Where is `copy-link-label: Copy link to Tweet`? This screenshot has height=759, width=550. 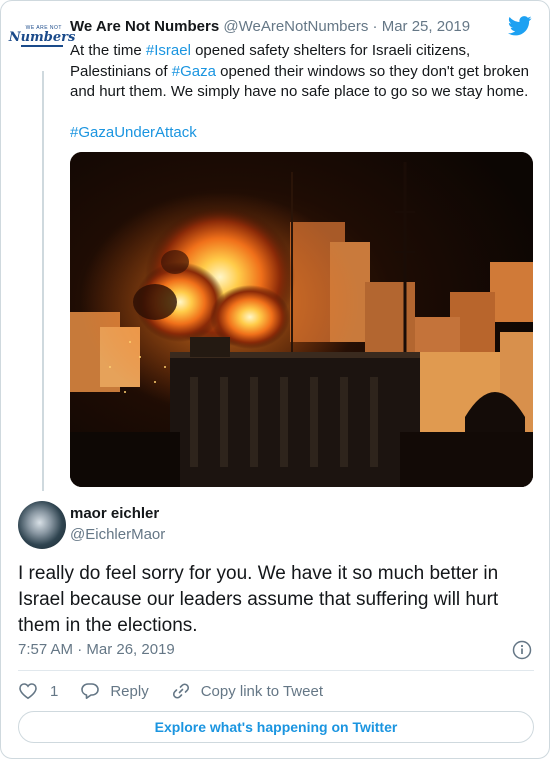
copy-link-label: Copy link to Tweet is located at coordinates (261, 691).